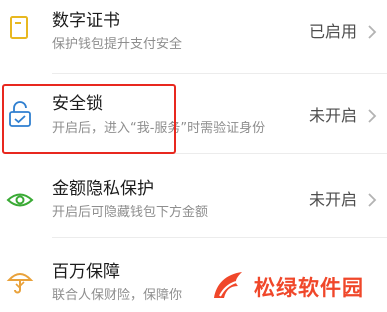 Image resolution: width=387 pixels, height=312 pixels. What do you see at coordinates (228, 285) in the screenshot?
I see `watermark-logo-icon` at bounding box center [228, 285].